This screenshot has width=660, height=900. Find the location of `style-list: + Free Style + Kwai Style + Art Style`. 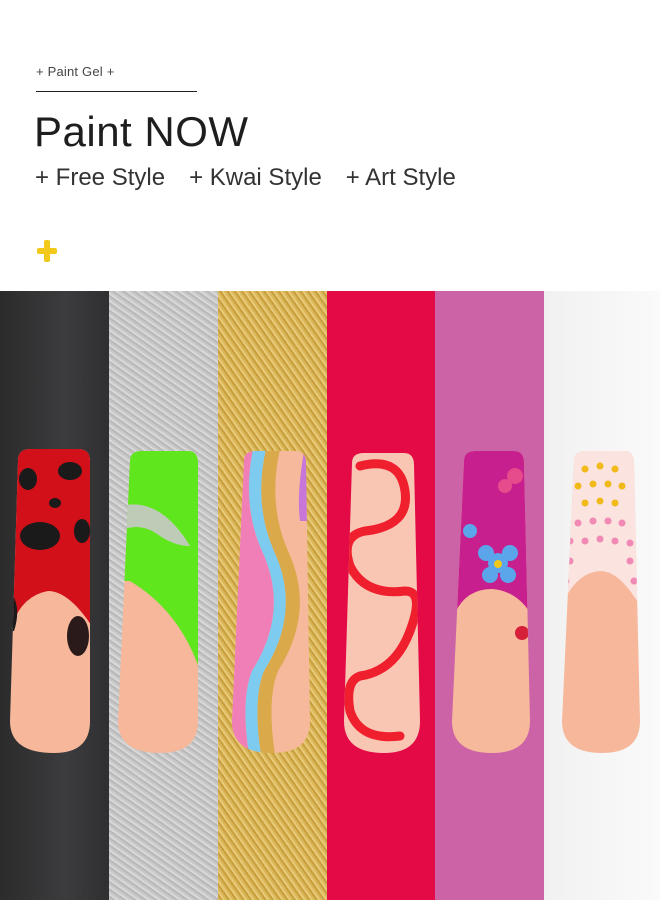

style-list: + Free Style + Kwai Style + Art Style is located at coordinates (245, 178).